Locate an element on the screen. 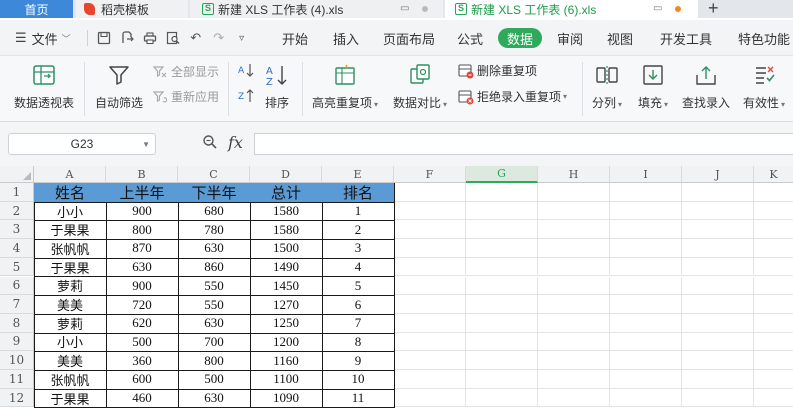 Image resolution: width=793 pixels, height=413 pixels. column-header-k: K is located at coordinates (773, 174).